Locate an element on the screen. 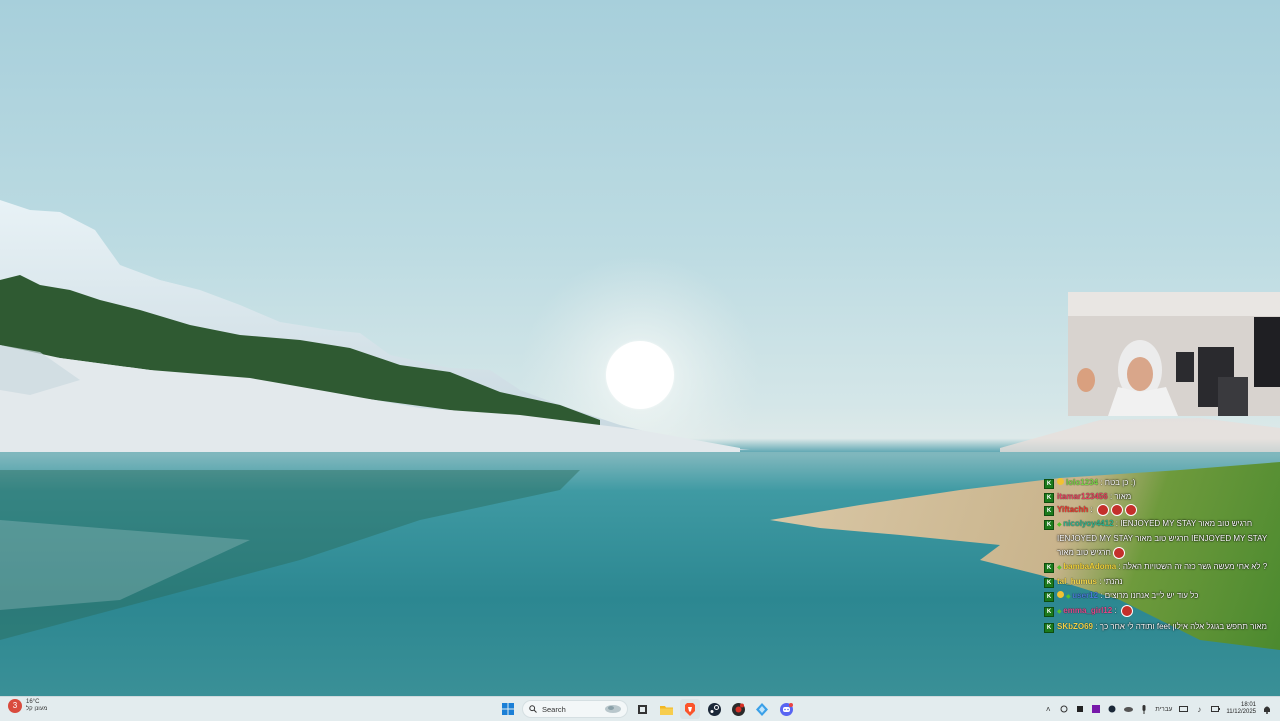  weather-text: 16°C מעונן קל is located at coordinates (36, 706).